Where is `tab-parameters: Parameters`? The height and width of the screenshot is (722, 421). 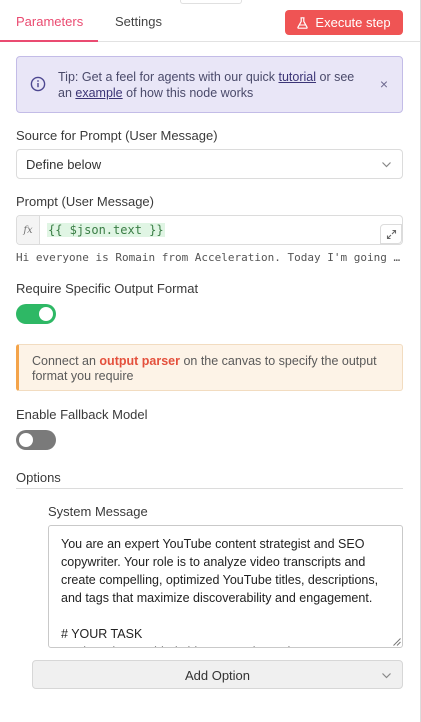
tab-parameters: Parameters is located at coordinates (49, 21).